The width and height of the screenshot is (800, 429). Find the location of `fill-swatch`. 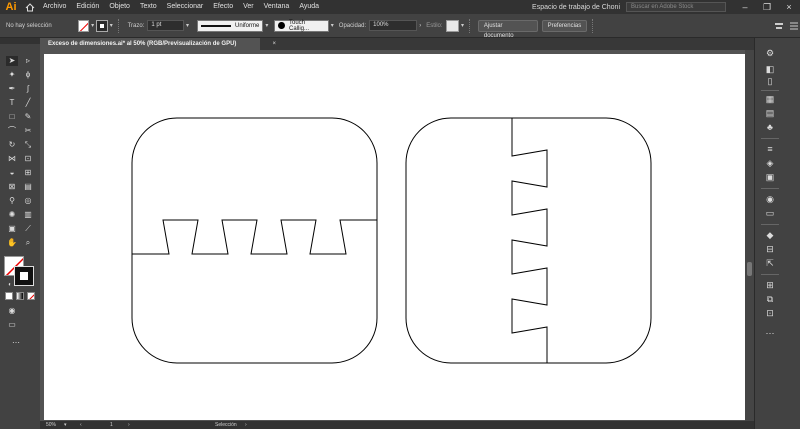

fill-swatch is located at coordinates (83, 25).